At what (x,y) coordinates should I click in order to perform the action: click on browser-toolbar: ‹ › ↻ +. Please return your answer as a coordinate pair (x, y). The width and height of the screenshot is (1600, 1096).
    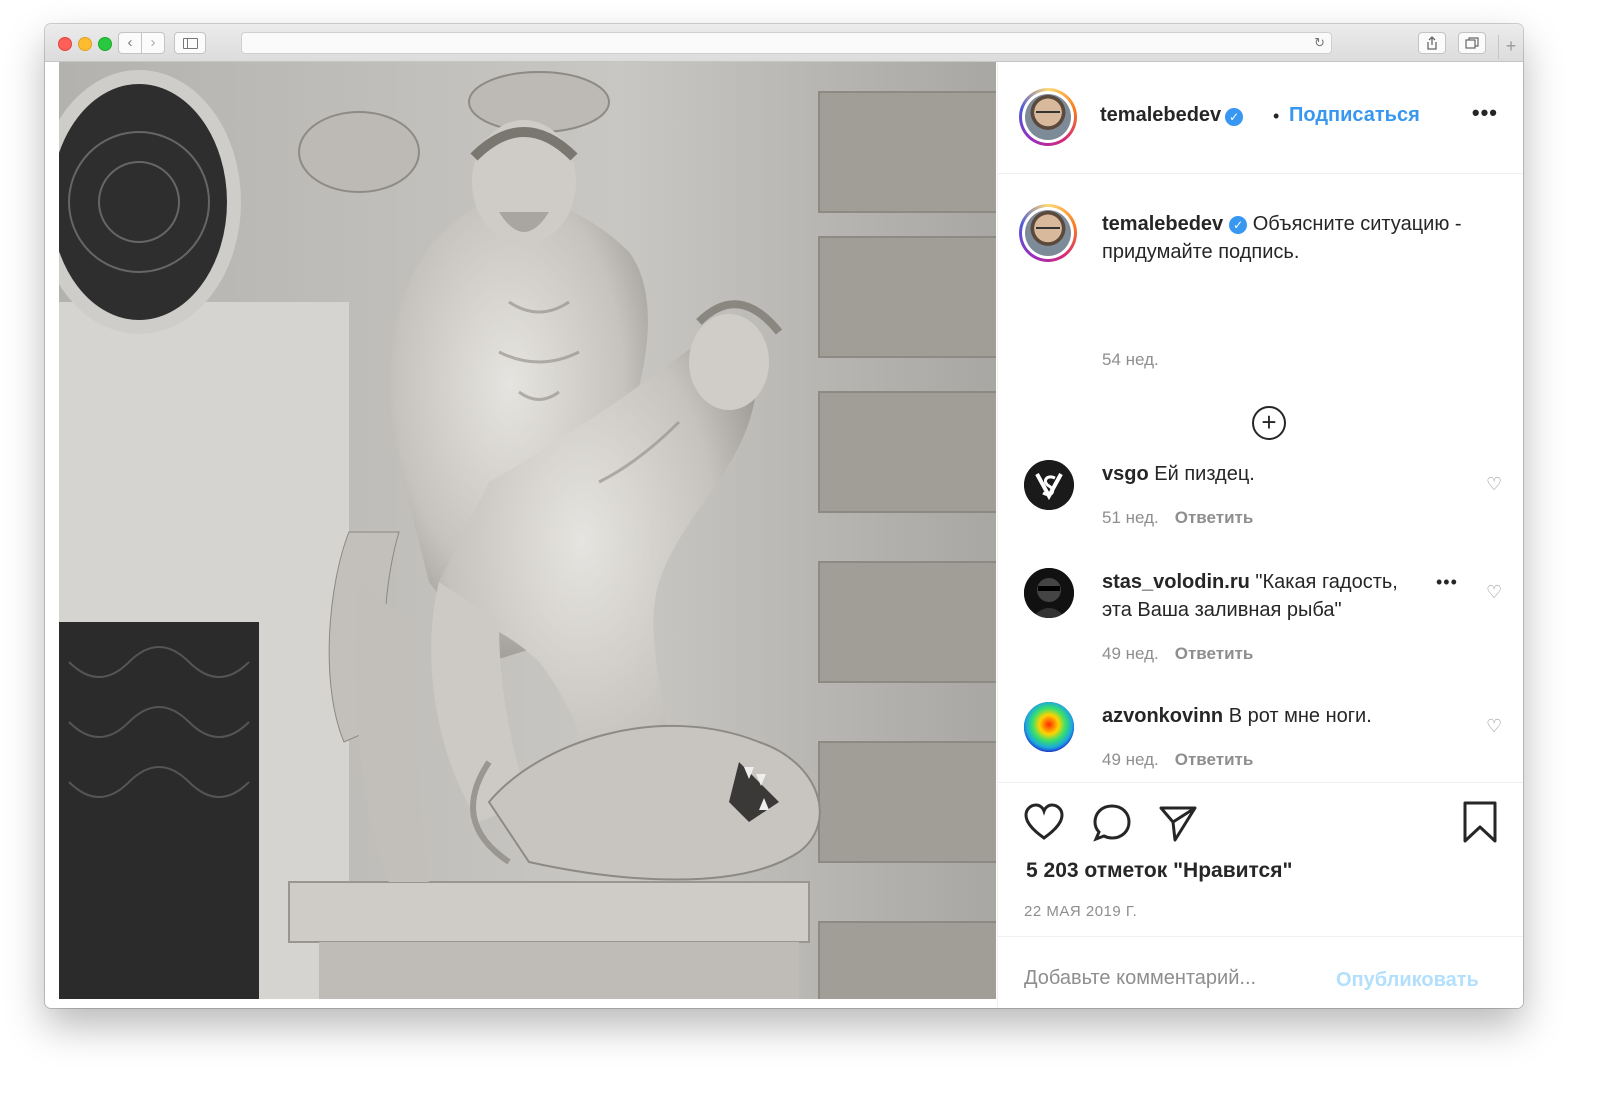
    Looking at the image, I should click on (784, 43).